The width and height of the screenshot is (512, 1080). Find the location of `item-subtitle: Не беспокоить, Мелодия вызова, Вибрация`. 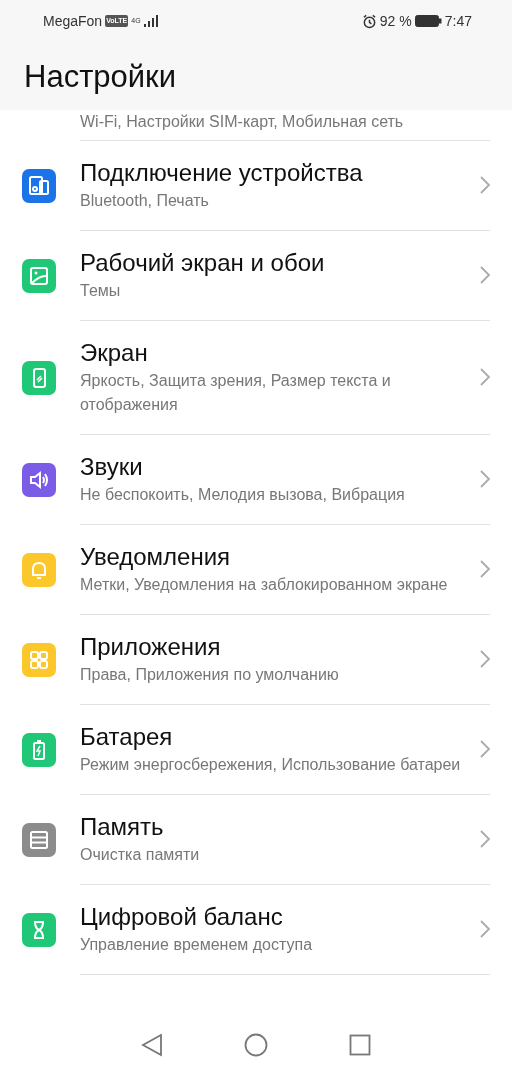

item-subtitle: Не беспокоить, Мелодия вызова, Вибрация is located at coordinates (243, 495).